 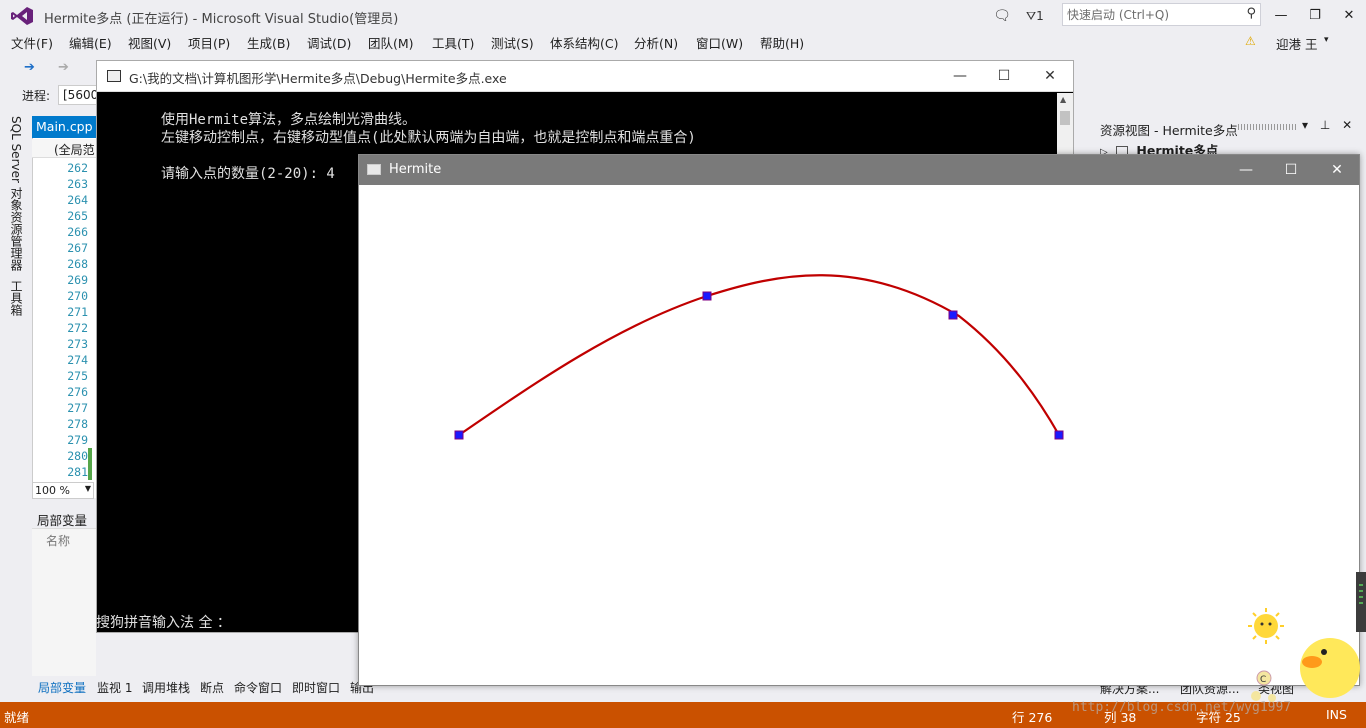 I want to click on line-number: 268, so click(x=77, y=264).